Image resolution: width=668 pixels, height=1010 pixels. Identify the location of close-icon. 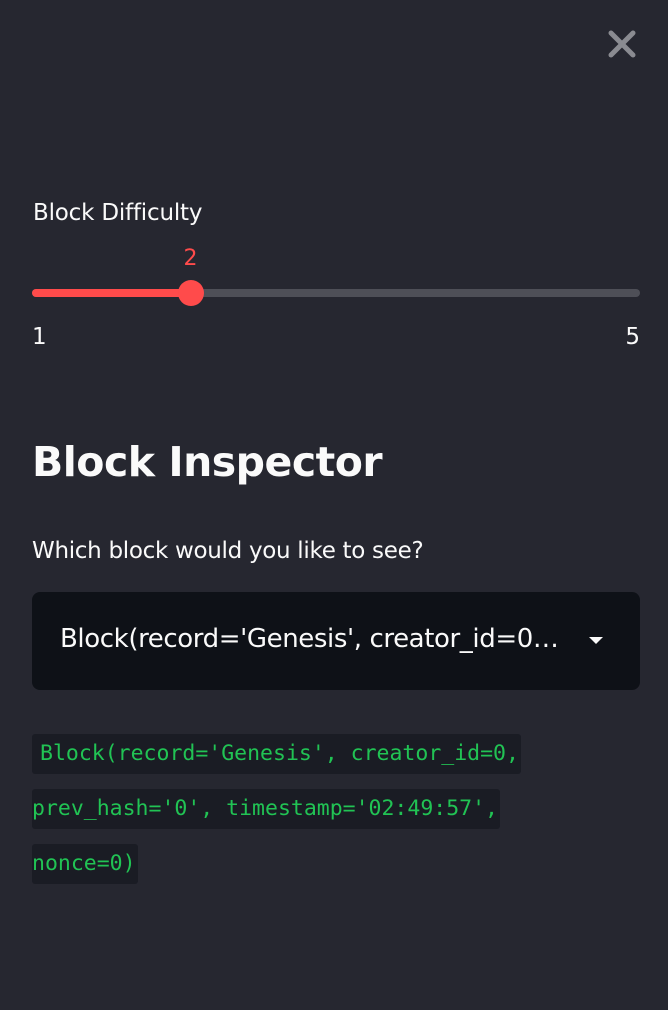
(622, 44).